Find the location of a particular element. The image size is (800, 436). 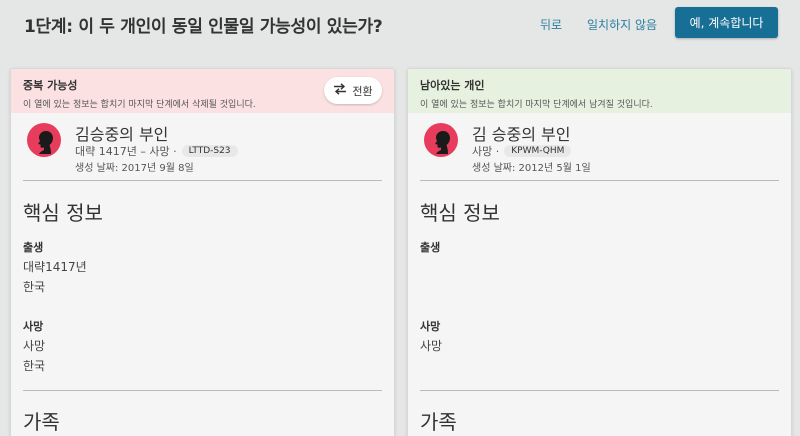

continue-button: 예, 계속합니다 is located at coordinates (726, 22).